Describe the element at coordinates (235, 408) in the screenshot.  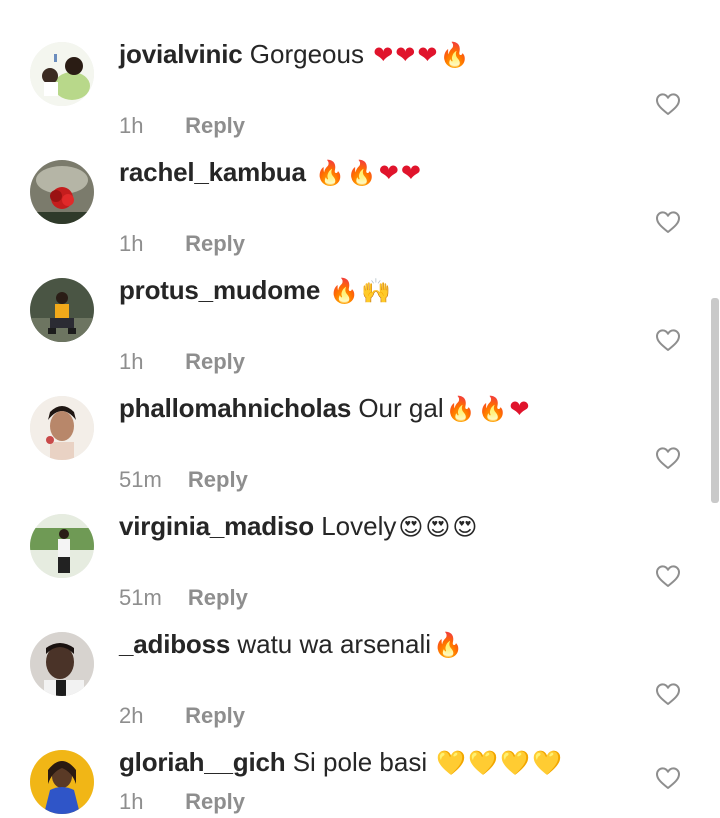
I see `comment-username: phallomahnicholas` at that location.